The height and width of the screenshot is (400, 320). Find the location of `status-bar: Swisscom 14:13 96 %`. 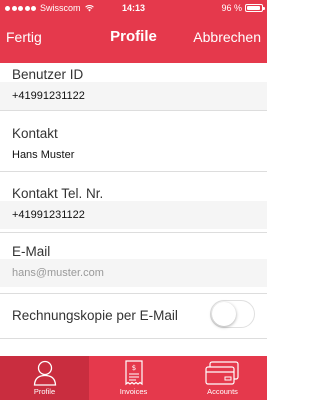

status-bar: Swisscom 14:13 96 % is located at coordinates (133, 8).